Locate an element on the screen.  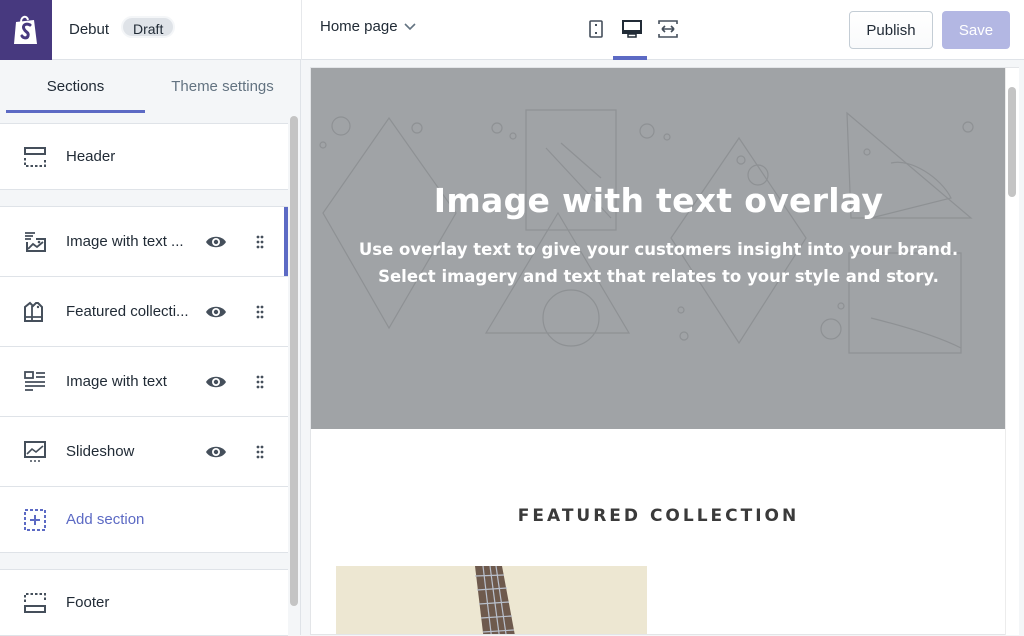
view-mode-toggle is located at coordinates (632, 29).